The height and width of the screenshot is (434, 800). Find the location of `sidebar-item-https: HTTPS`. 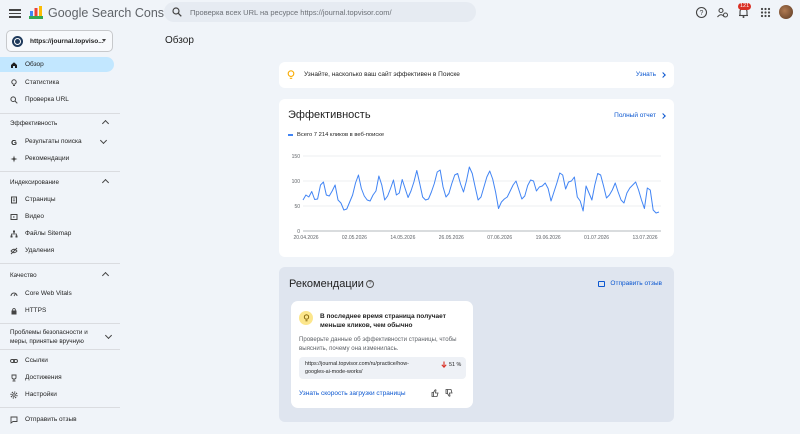

sidebar-item-https: HTTPS is located at coordinates (57, 310).